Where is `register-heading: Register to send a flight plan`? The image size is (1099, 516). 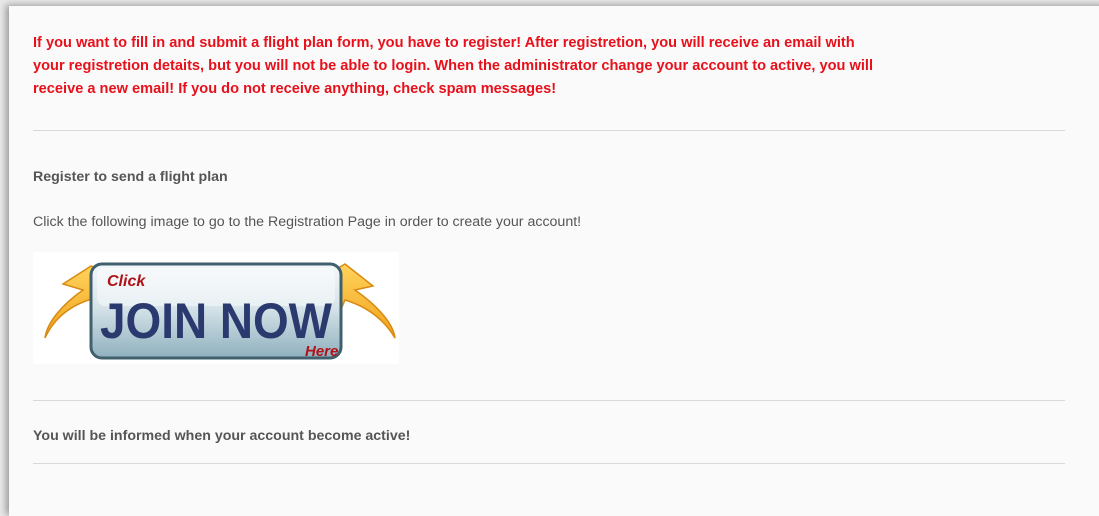
register-heading: Register to send a flight plan is located at coordinates (130, 177).